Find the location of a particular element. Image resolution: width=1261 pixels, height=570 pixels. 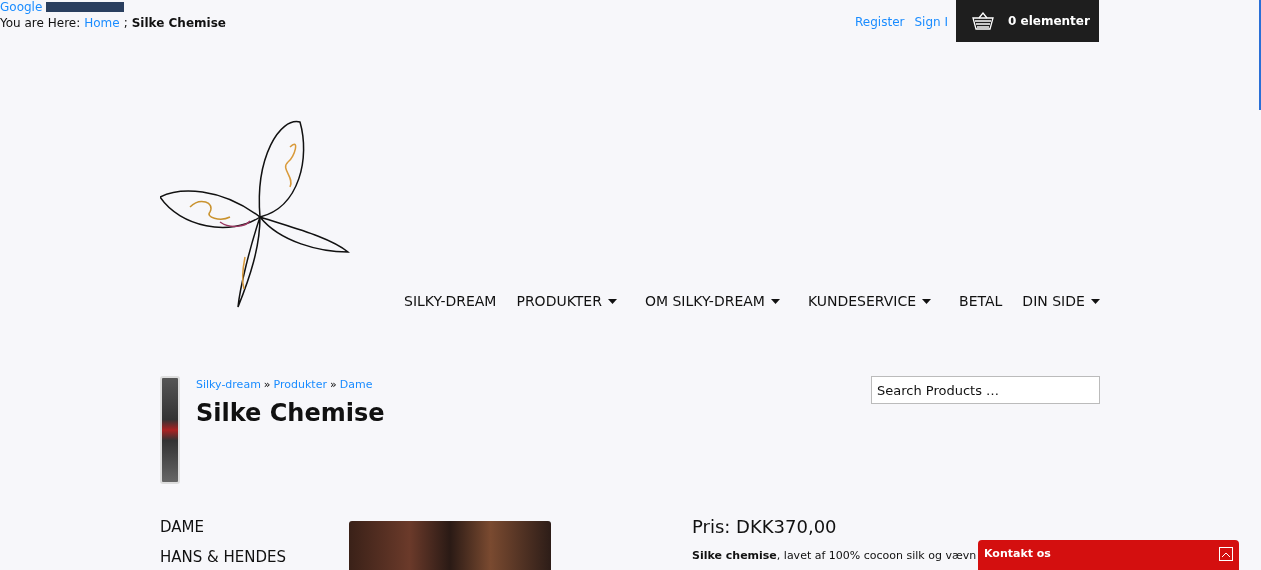

collapse-button is located at coordinates (1226, 554).